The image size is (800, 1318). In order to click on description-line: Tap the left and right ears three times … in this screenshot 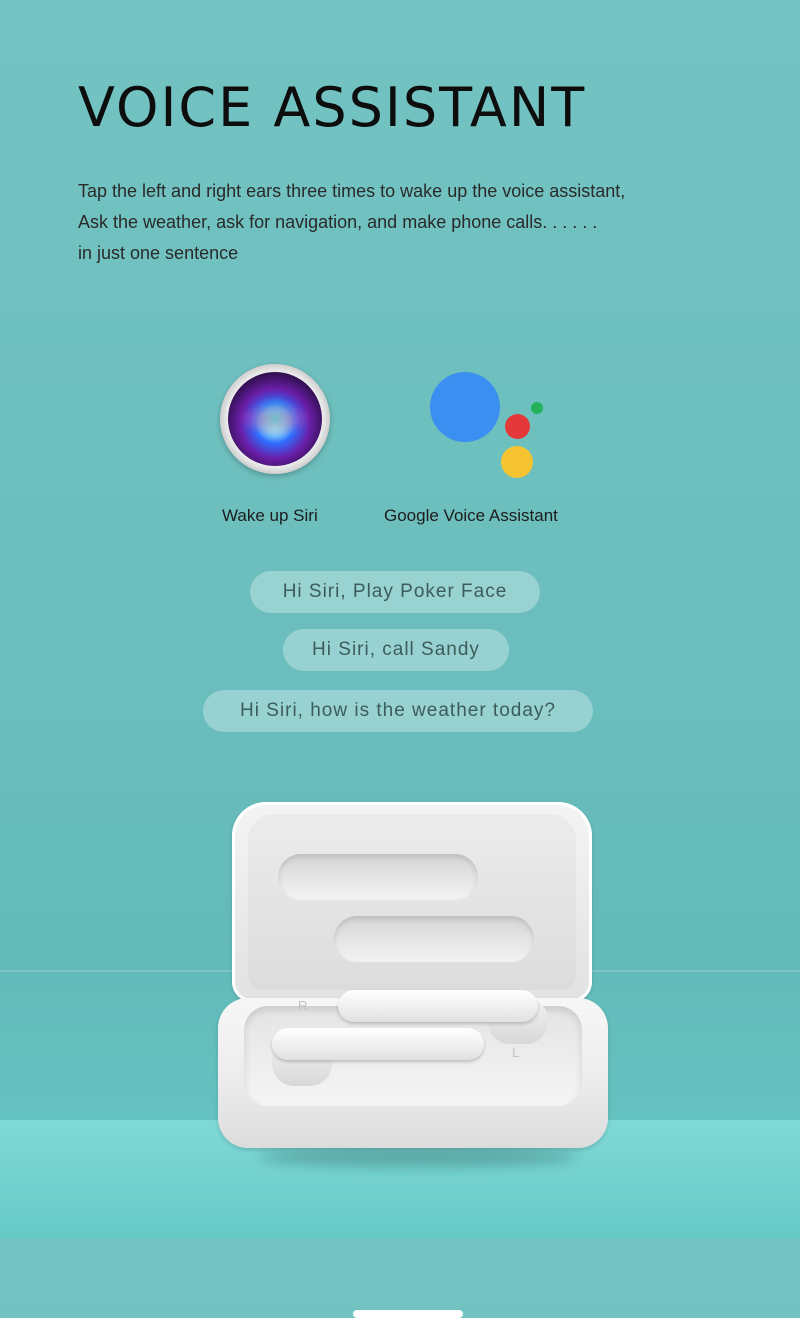, I will do `click(352, 191)`.